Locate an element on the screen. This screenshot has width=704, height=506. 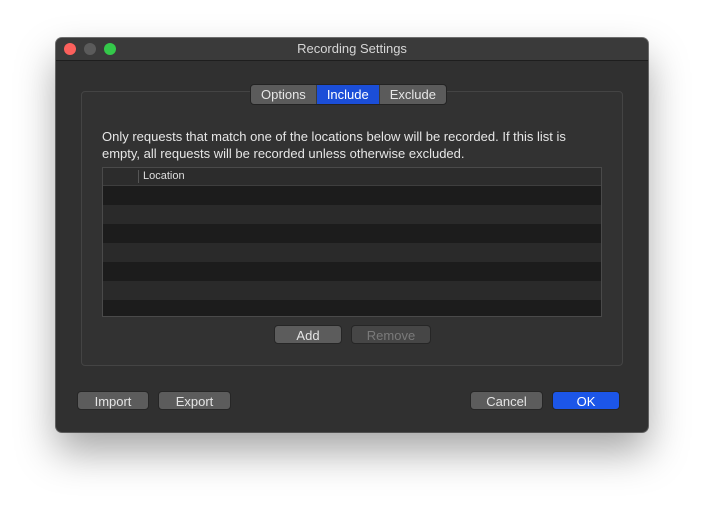
ok-button: OK is located at coordinates (586, 400).